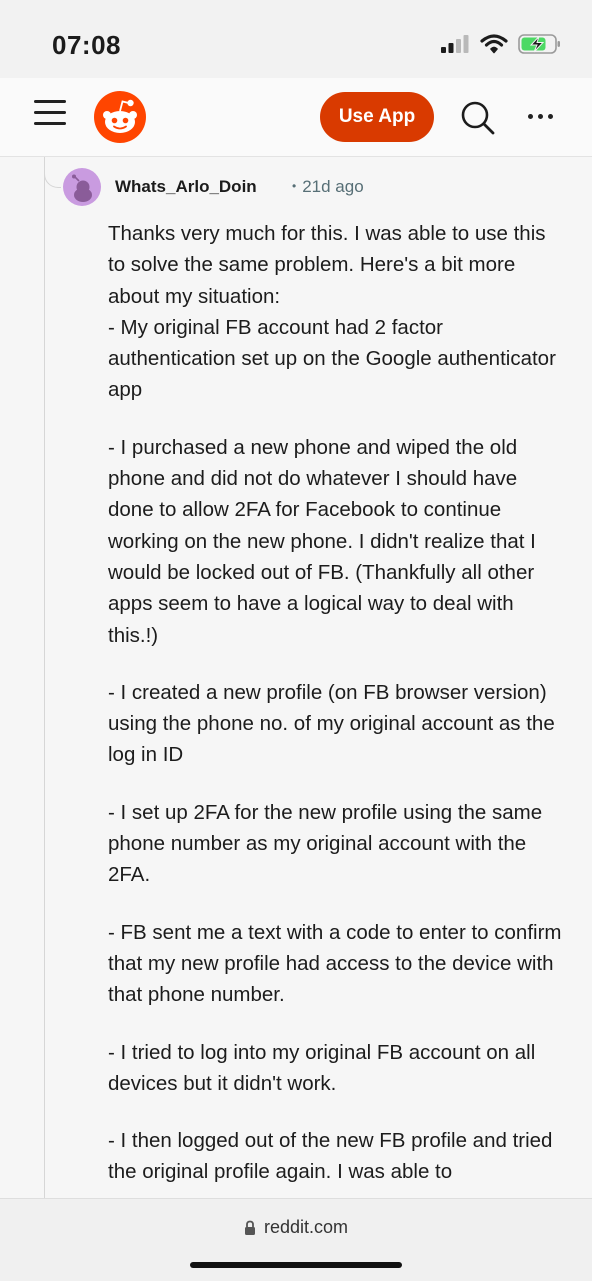 Image resolution: width=592 pixels, height=1281 pixels. What do you see at coordinates (539, 44) in the screenshot?
I see `battery-charging-icon` at bounding box center [539, 44].